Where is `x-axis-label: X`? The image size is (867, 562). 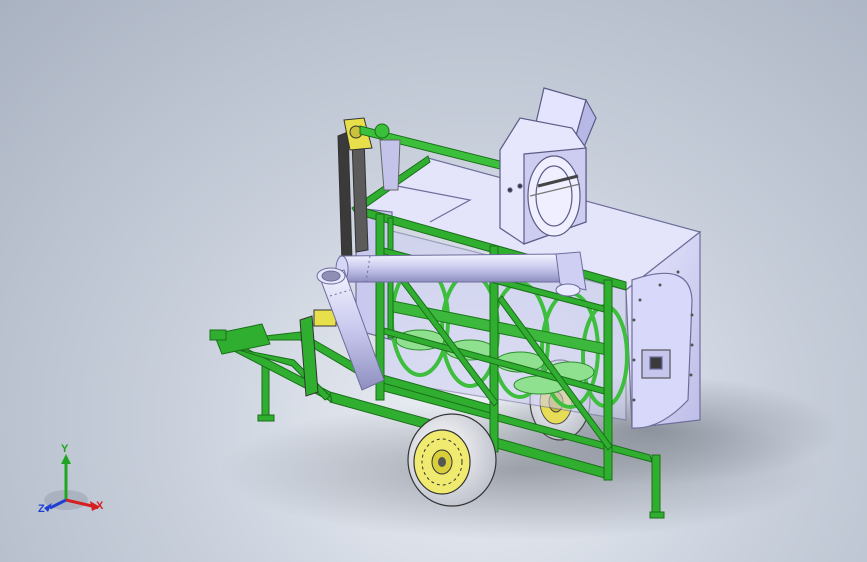
x-axis-label: X is located at coordinates (100, 506).